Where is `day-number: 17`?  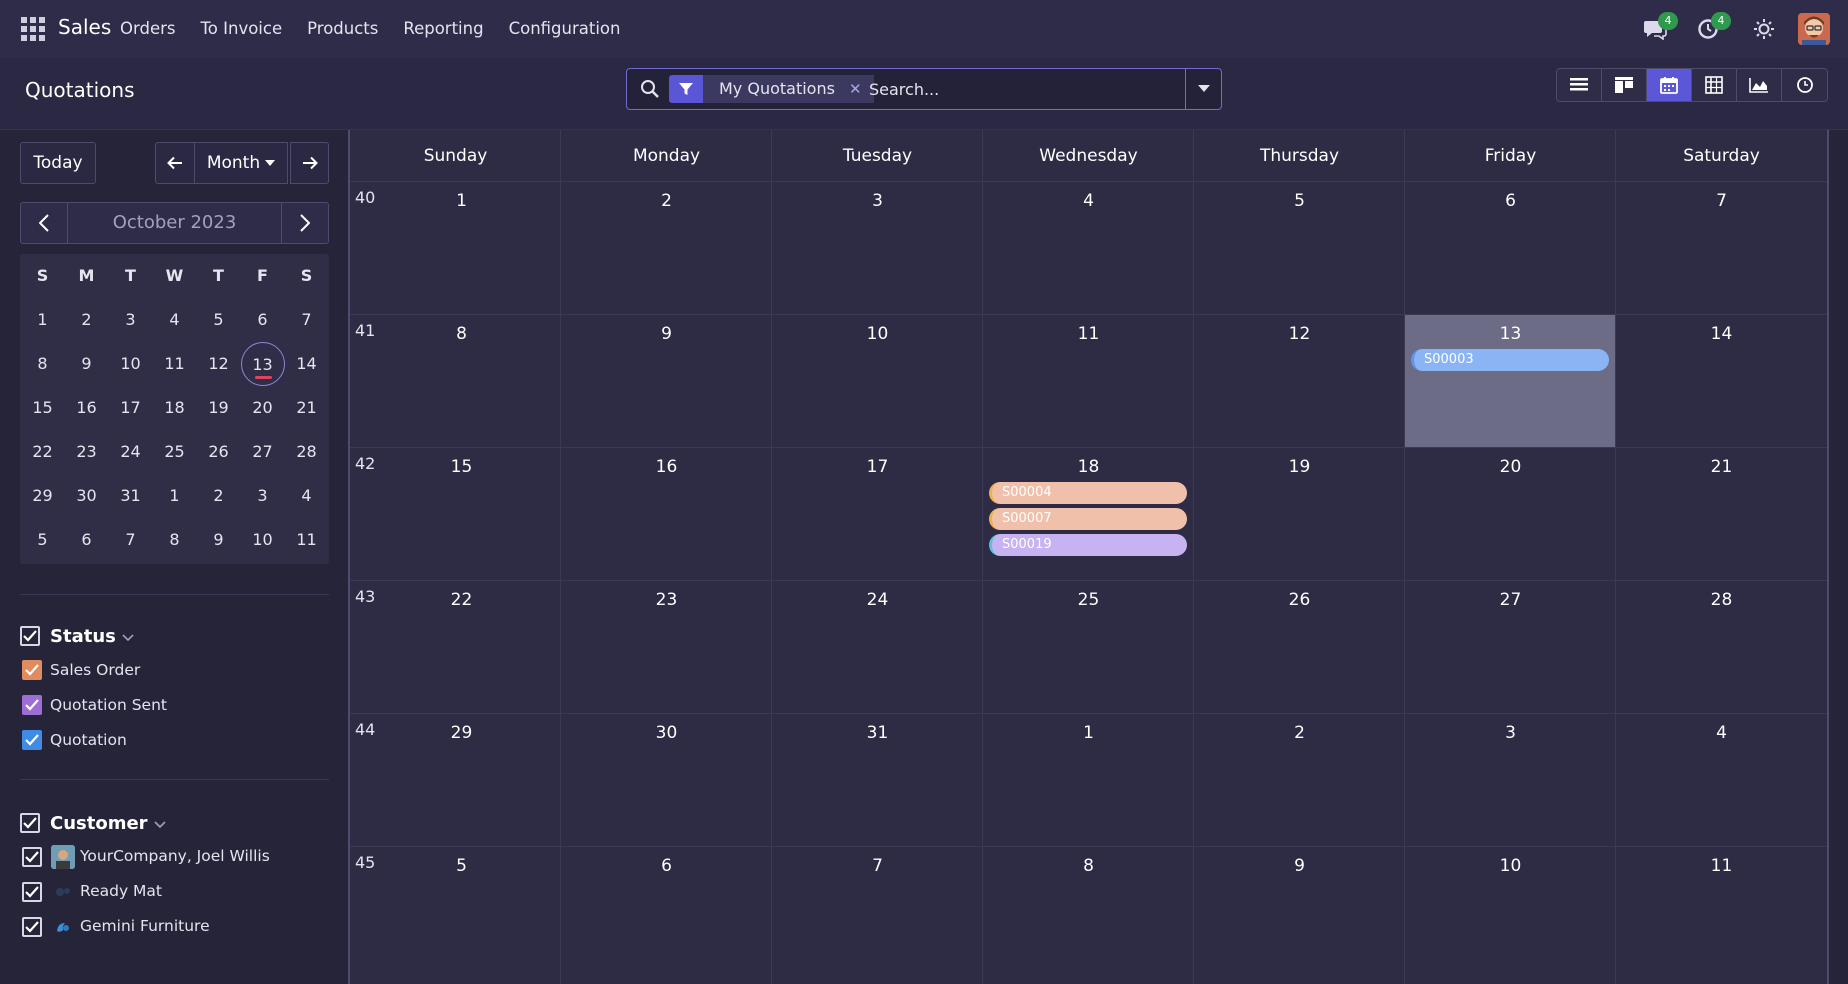 day-number: 17 is located at coordinates (877, 467).